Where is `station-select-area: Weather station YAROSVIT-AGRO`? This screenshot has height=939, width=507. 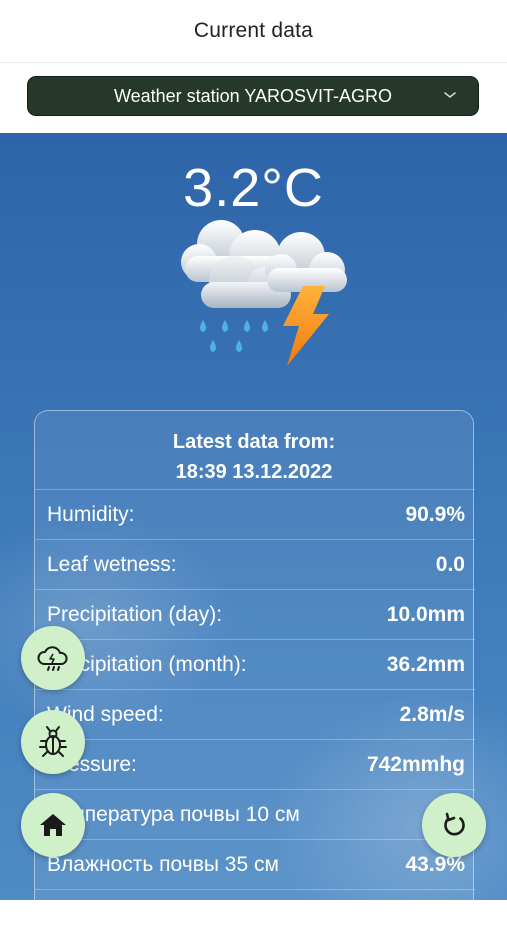
station-select-area: Weather station YAROSVIT-AGRO is located at coordinates (253, 98).